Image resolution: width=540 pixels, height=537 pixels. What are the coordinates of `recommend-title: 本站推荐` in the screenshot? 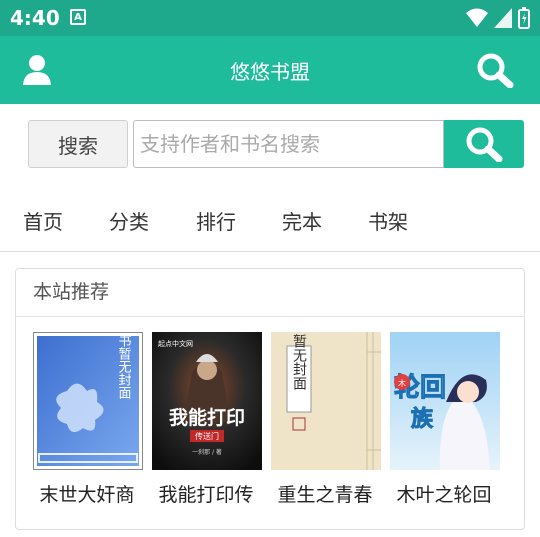 It's located at (270, 293).